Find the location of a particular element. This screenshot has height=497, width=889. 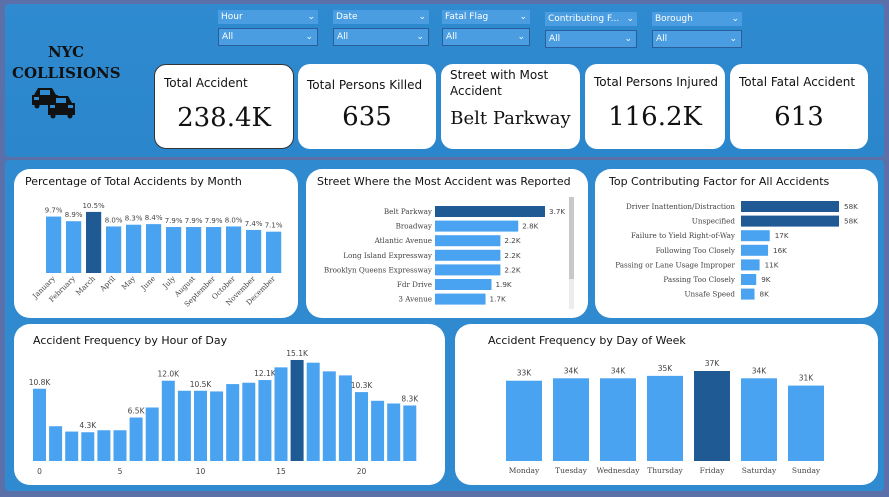

slicer-borough: Borough ⌄ All ⌄ is located at coordinates (697, 31).